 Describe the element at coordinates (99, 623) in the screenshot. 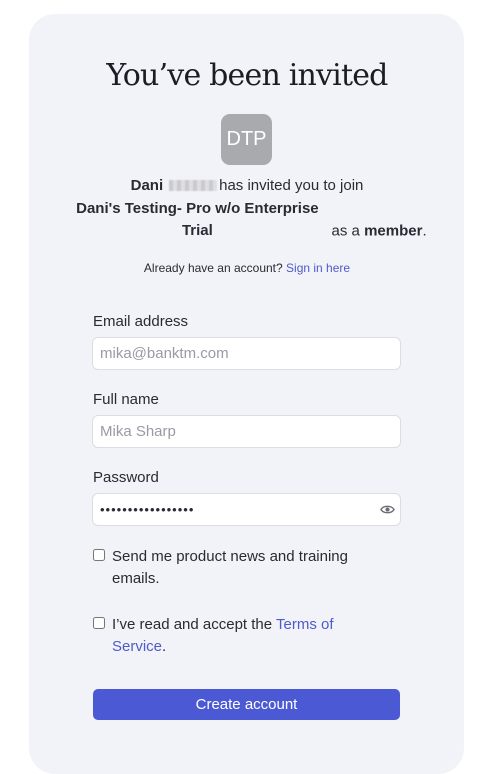

I see `terms-checkbox` at that location.